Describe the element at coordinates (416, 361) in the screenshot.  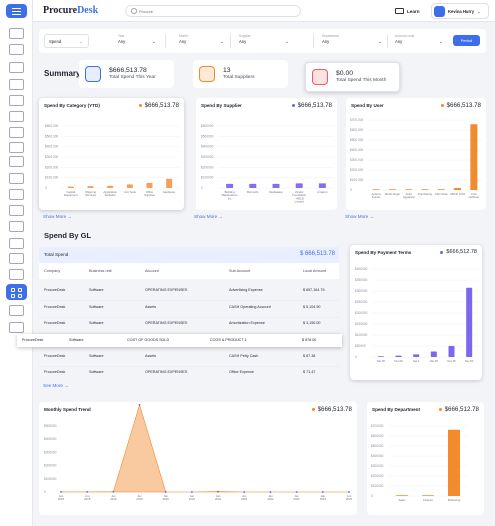
I see `category-label: Net 1` at that location.